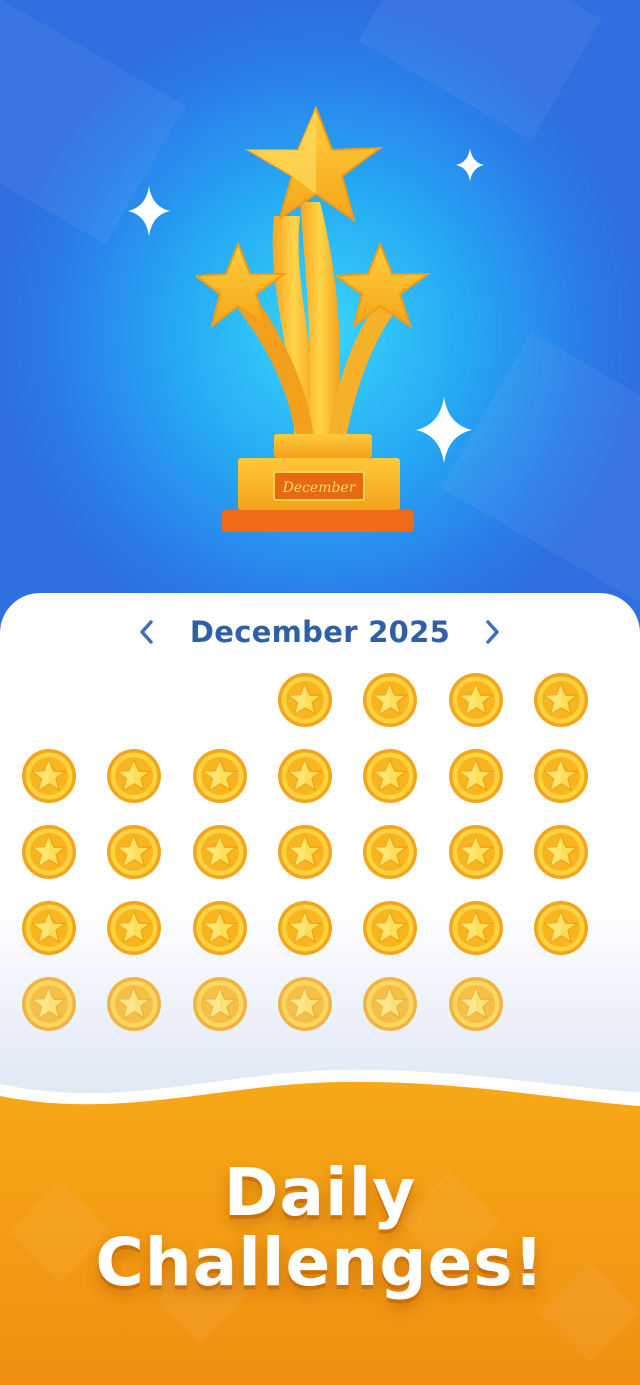 This screenshot has height=1385, width=640. I want to click on chevron-left-icon, so click(146, 632).